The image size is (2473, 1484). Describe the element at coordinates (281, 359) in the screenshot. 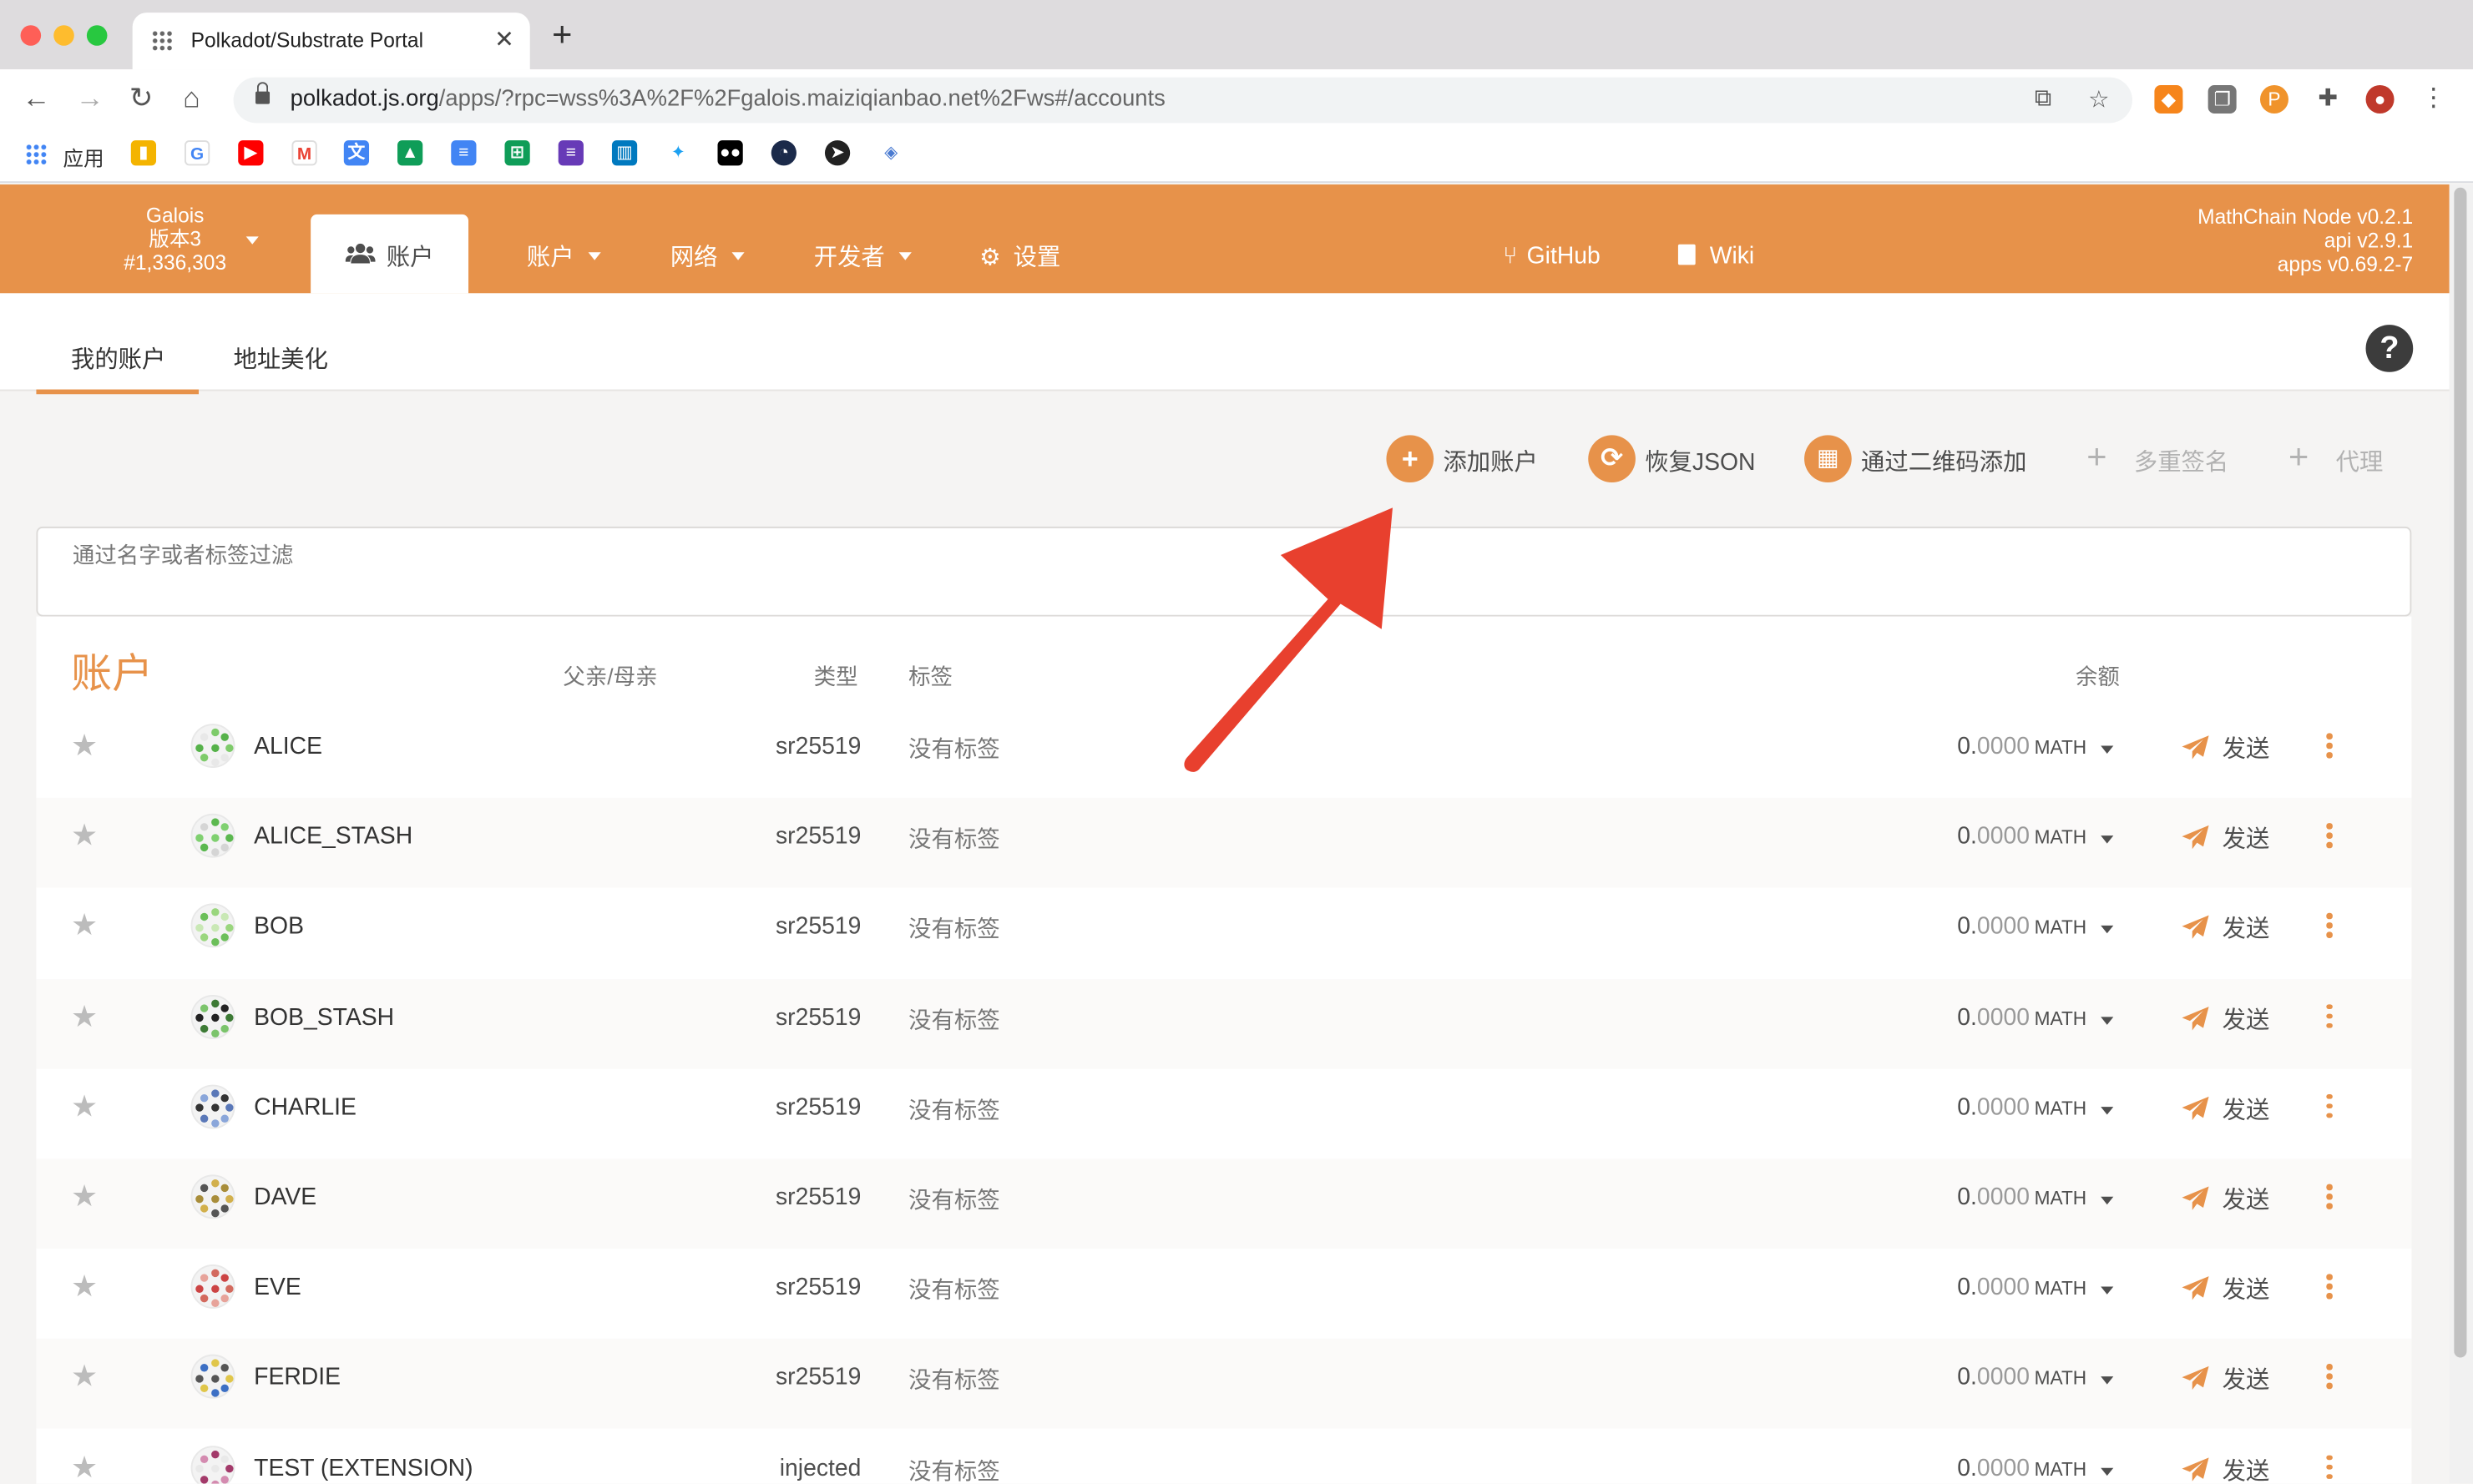

I see `tab-vanity-address: 地址美化` at that location.